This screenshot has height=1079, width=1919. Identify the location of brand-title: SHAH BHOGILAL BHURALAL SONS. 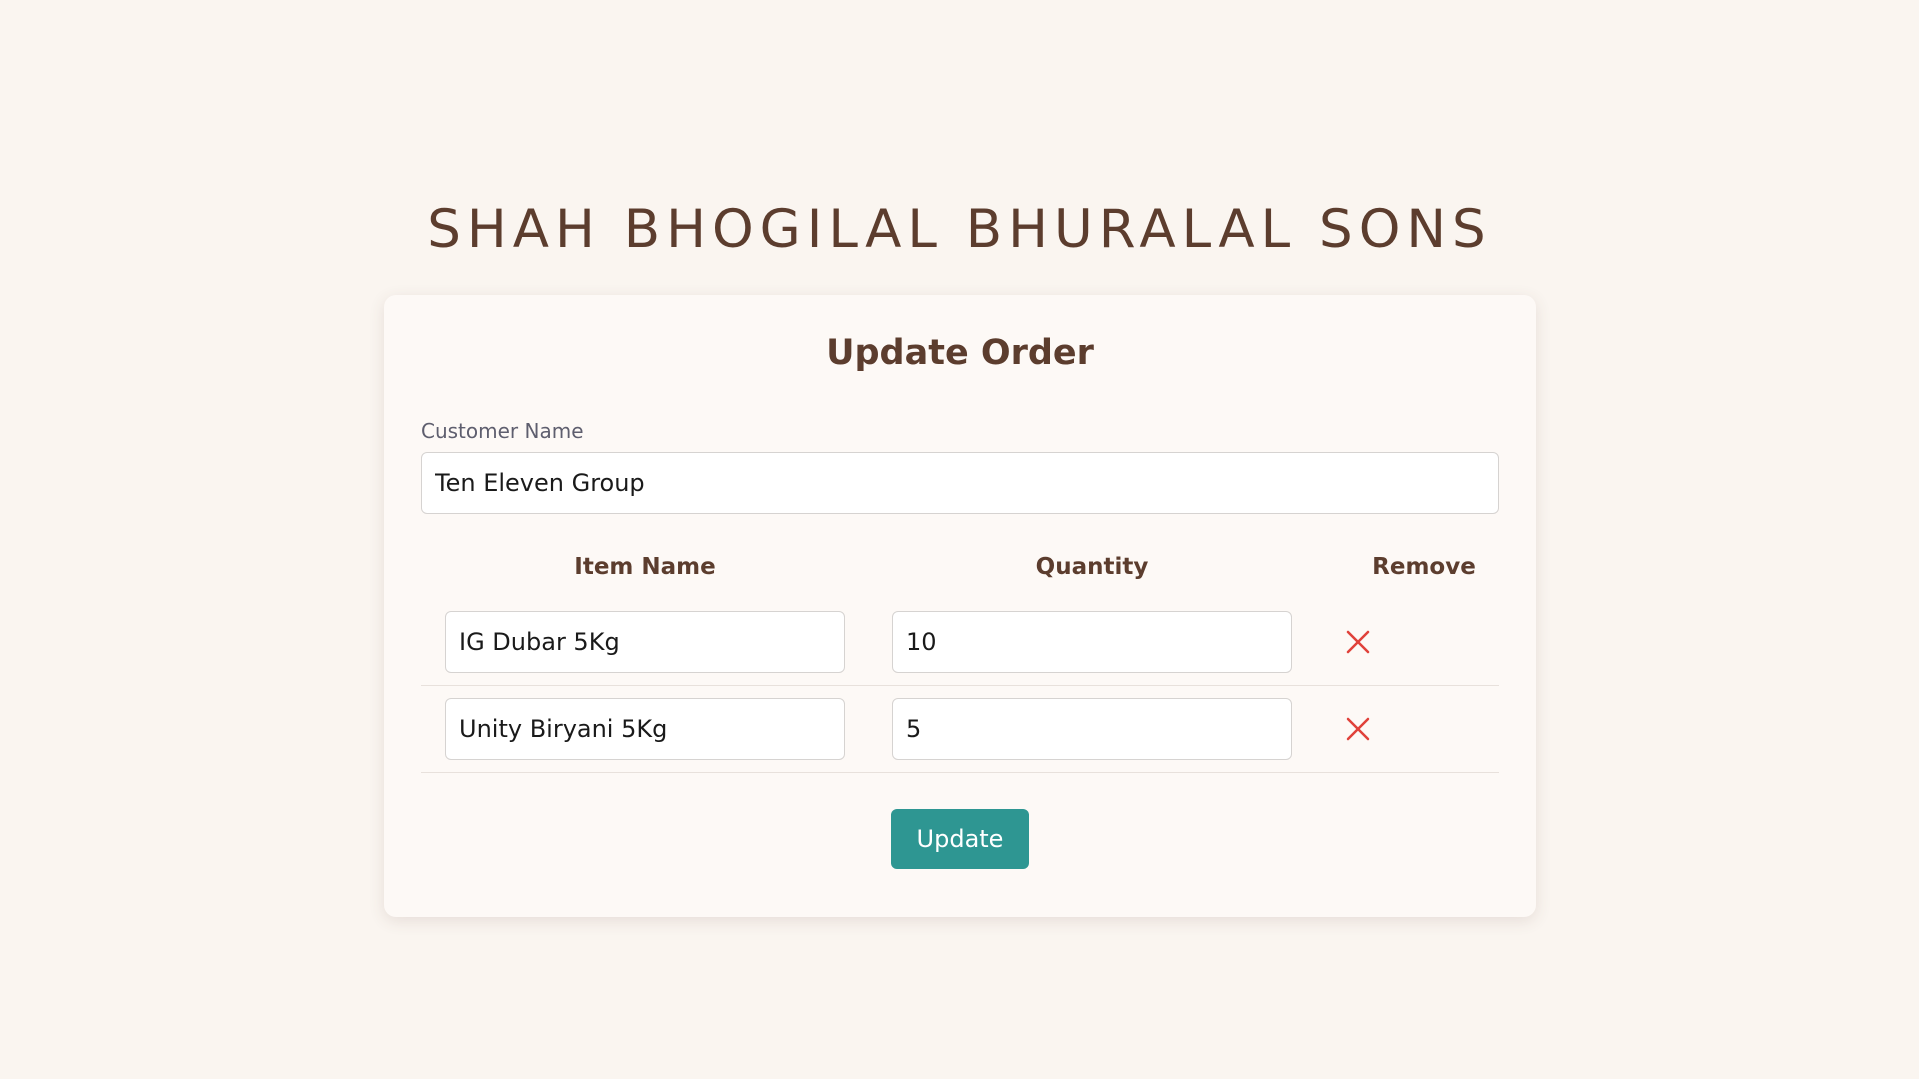
(959, 229).